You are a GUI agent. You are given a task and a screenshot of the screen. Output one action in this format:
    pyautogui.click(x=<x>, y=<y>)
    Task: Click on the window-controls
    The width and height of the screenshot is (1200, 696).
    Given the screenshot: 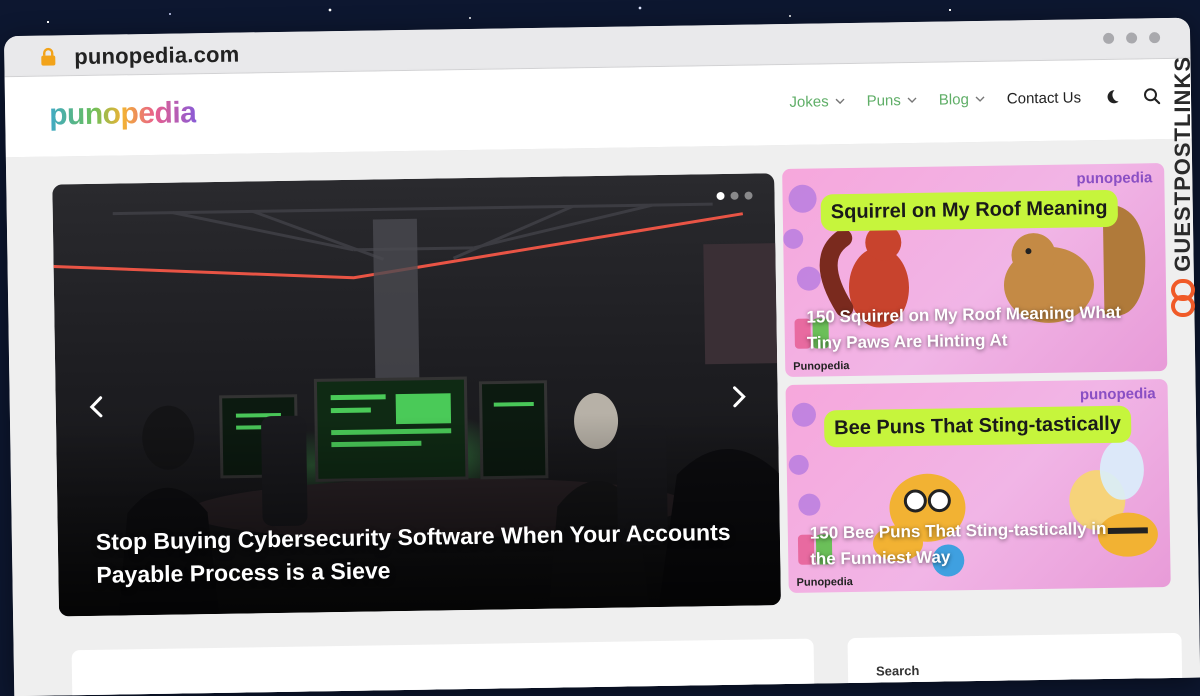 What is the action you would take?
    pyautogui.click(x=1132, y=38)
    